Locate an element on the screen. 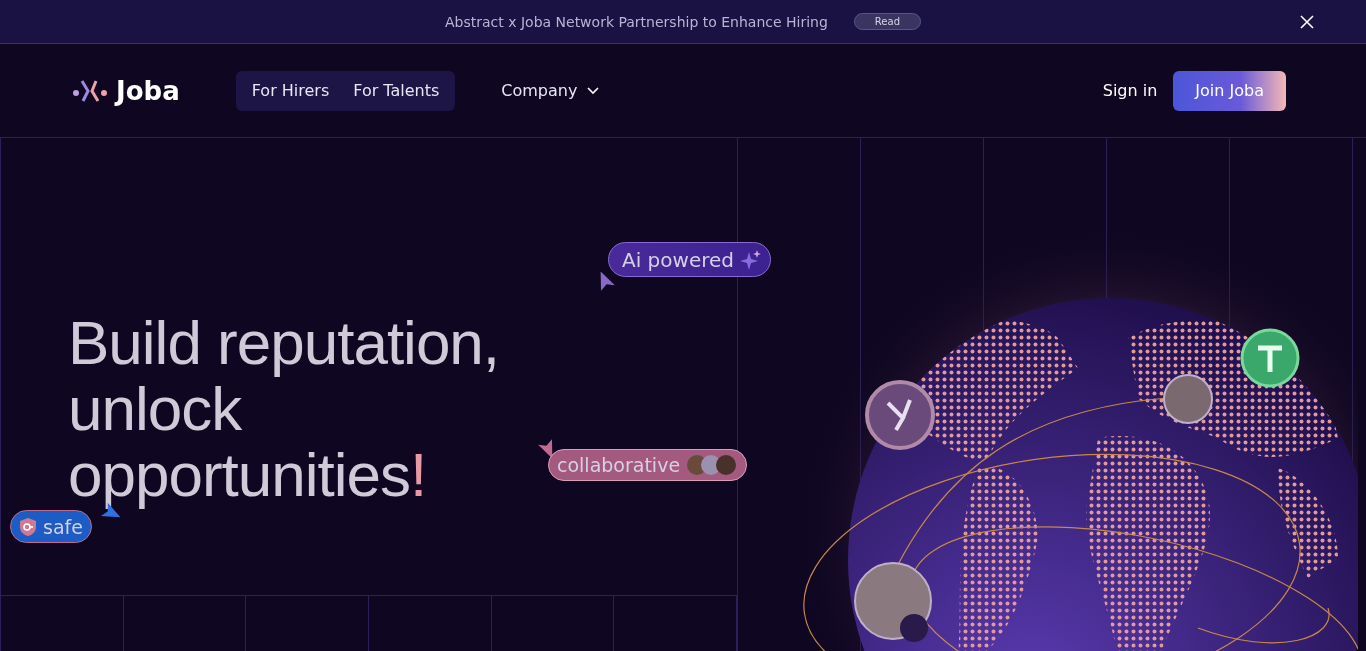 The image size is (1366, 651). logo-text: Joba is located at coordinates (148, 90).